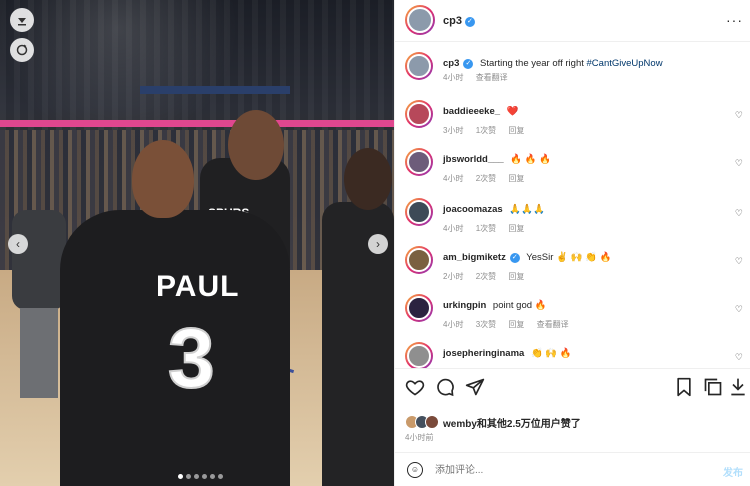 Image resolution: width=750 pixels, height=486 pixels. I want to click on author-username-row: cp3 ✓, so click(459, 21).